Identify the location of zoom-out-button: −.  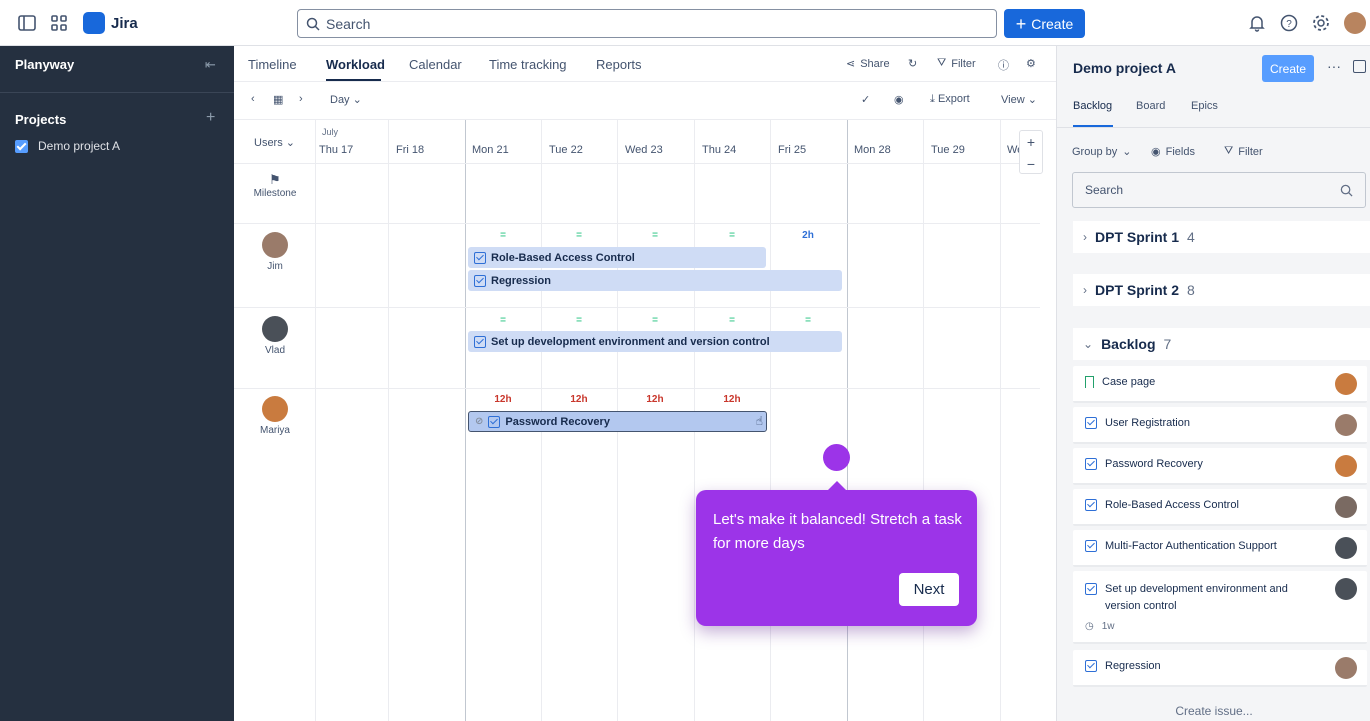
(1031, 164).